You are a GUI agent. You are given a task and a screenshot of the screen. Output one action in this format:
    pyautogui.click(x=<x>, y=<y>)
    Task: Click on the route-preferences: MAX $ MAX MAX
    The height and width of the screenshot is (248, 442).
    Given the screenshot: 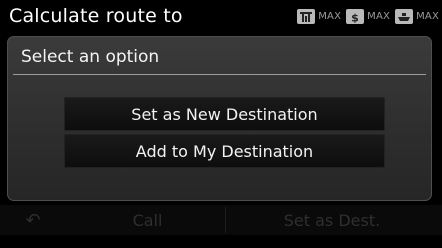 What is the action you would take?
    pyautogui.click(x=365, y=16)
    